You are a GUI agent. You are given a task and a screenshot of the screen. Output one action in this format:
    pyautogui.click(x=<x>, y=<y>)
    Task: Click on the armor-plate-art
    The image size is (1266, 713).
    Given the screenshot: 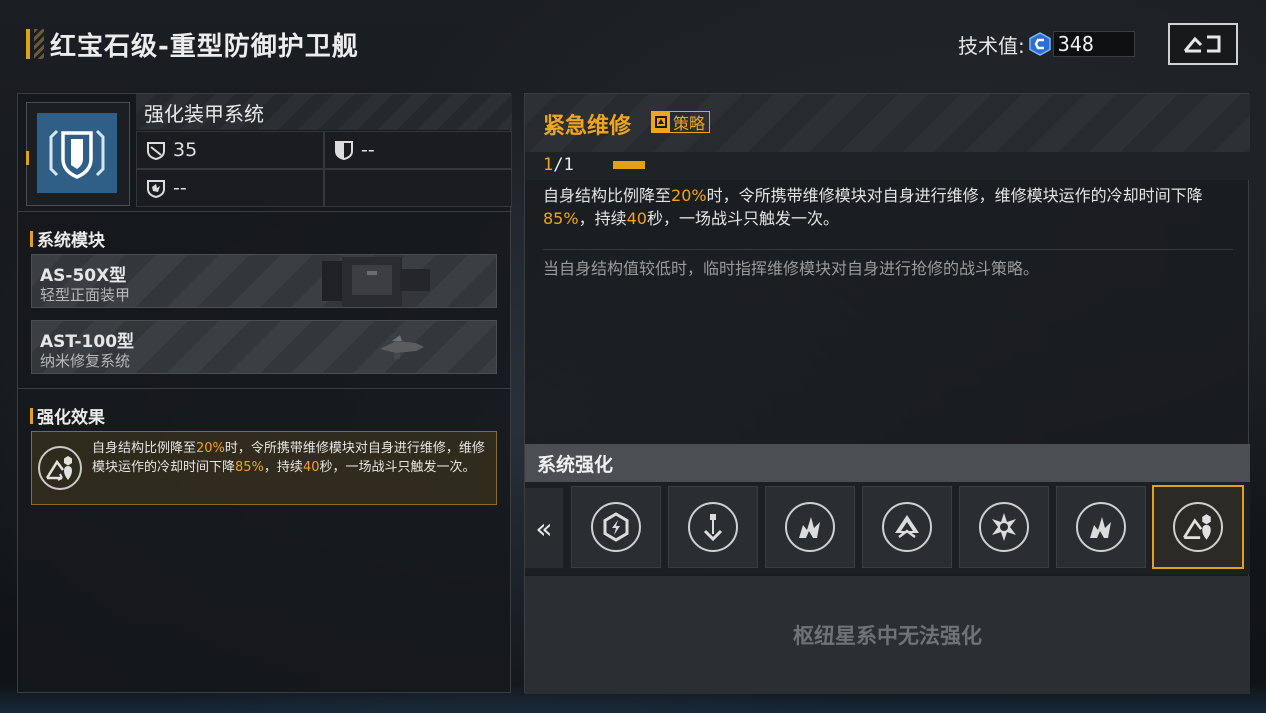 What is the action you would take?
    pyautogui.click(x=376, y=282)
    